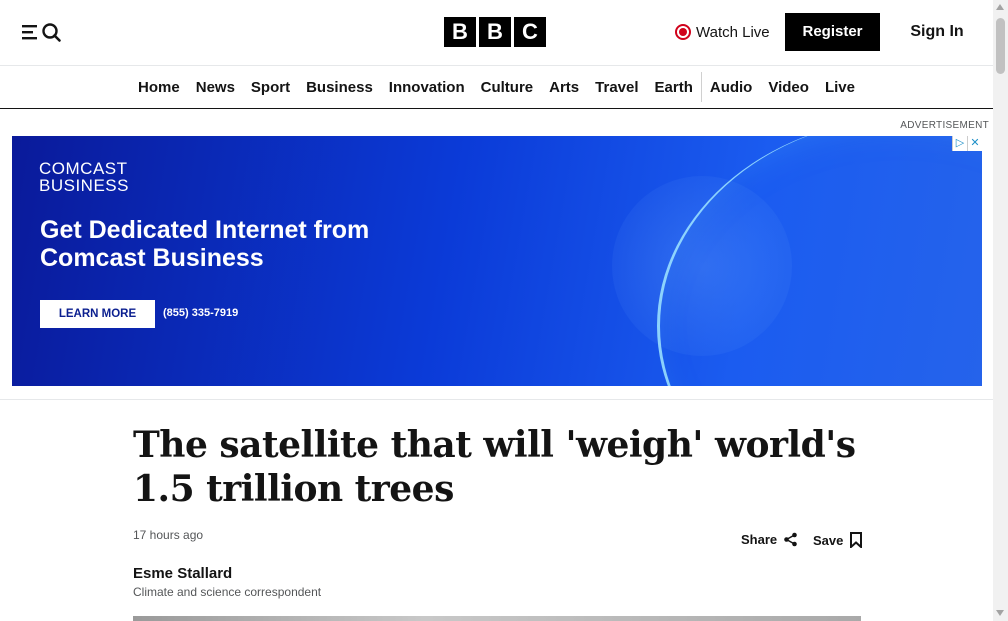 The height and width of the screenshot is (621, 1008). I want to click on nav-item-innovation: Innovation, so click(427, 87).